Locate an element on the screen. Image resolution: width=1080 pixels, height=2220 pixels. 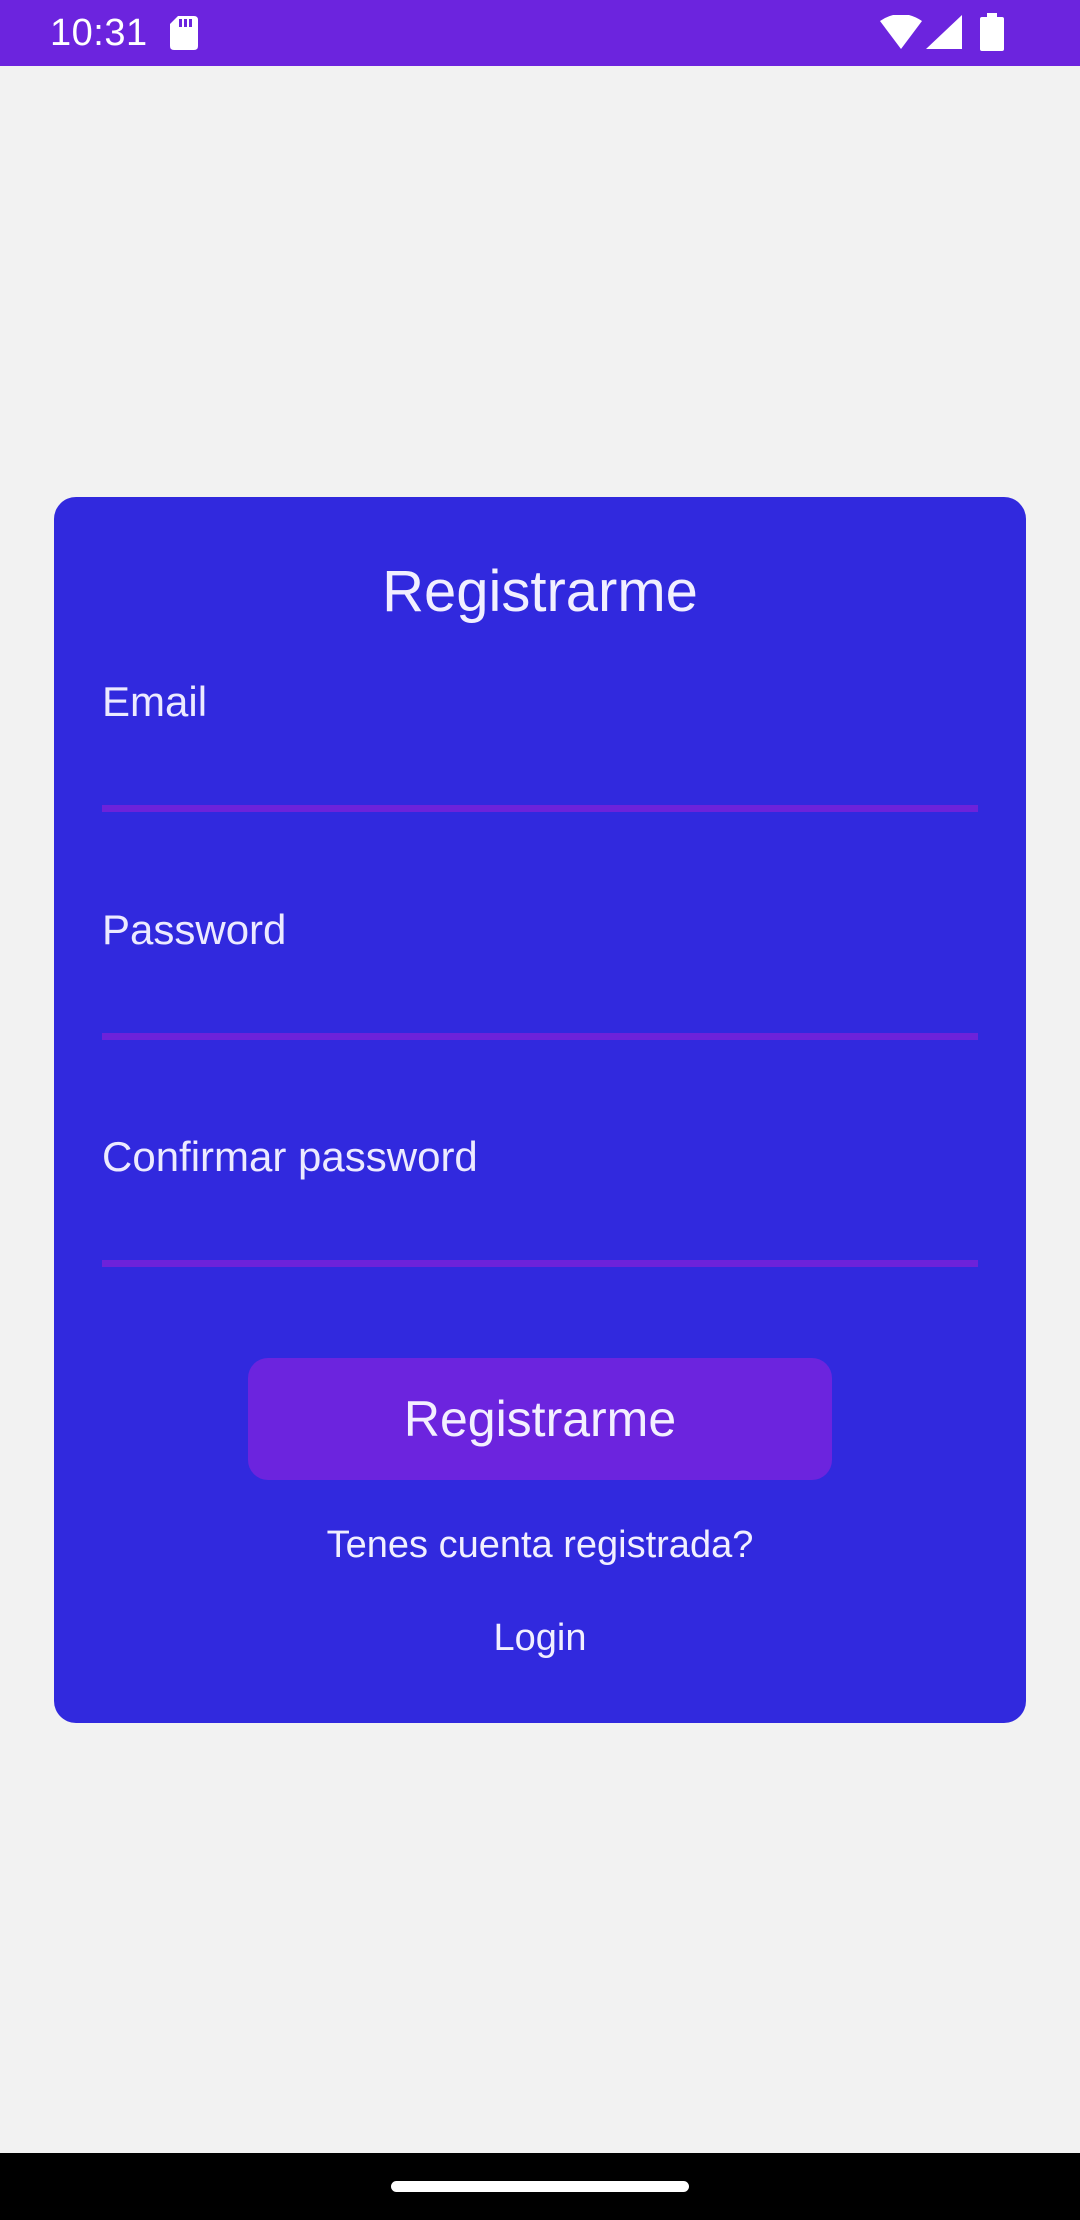
password-label: Password is located at coordinates (194, 929).